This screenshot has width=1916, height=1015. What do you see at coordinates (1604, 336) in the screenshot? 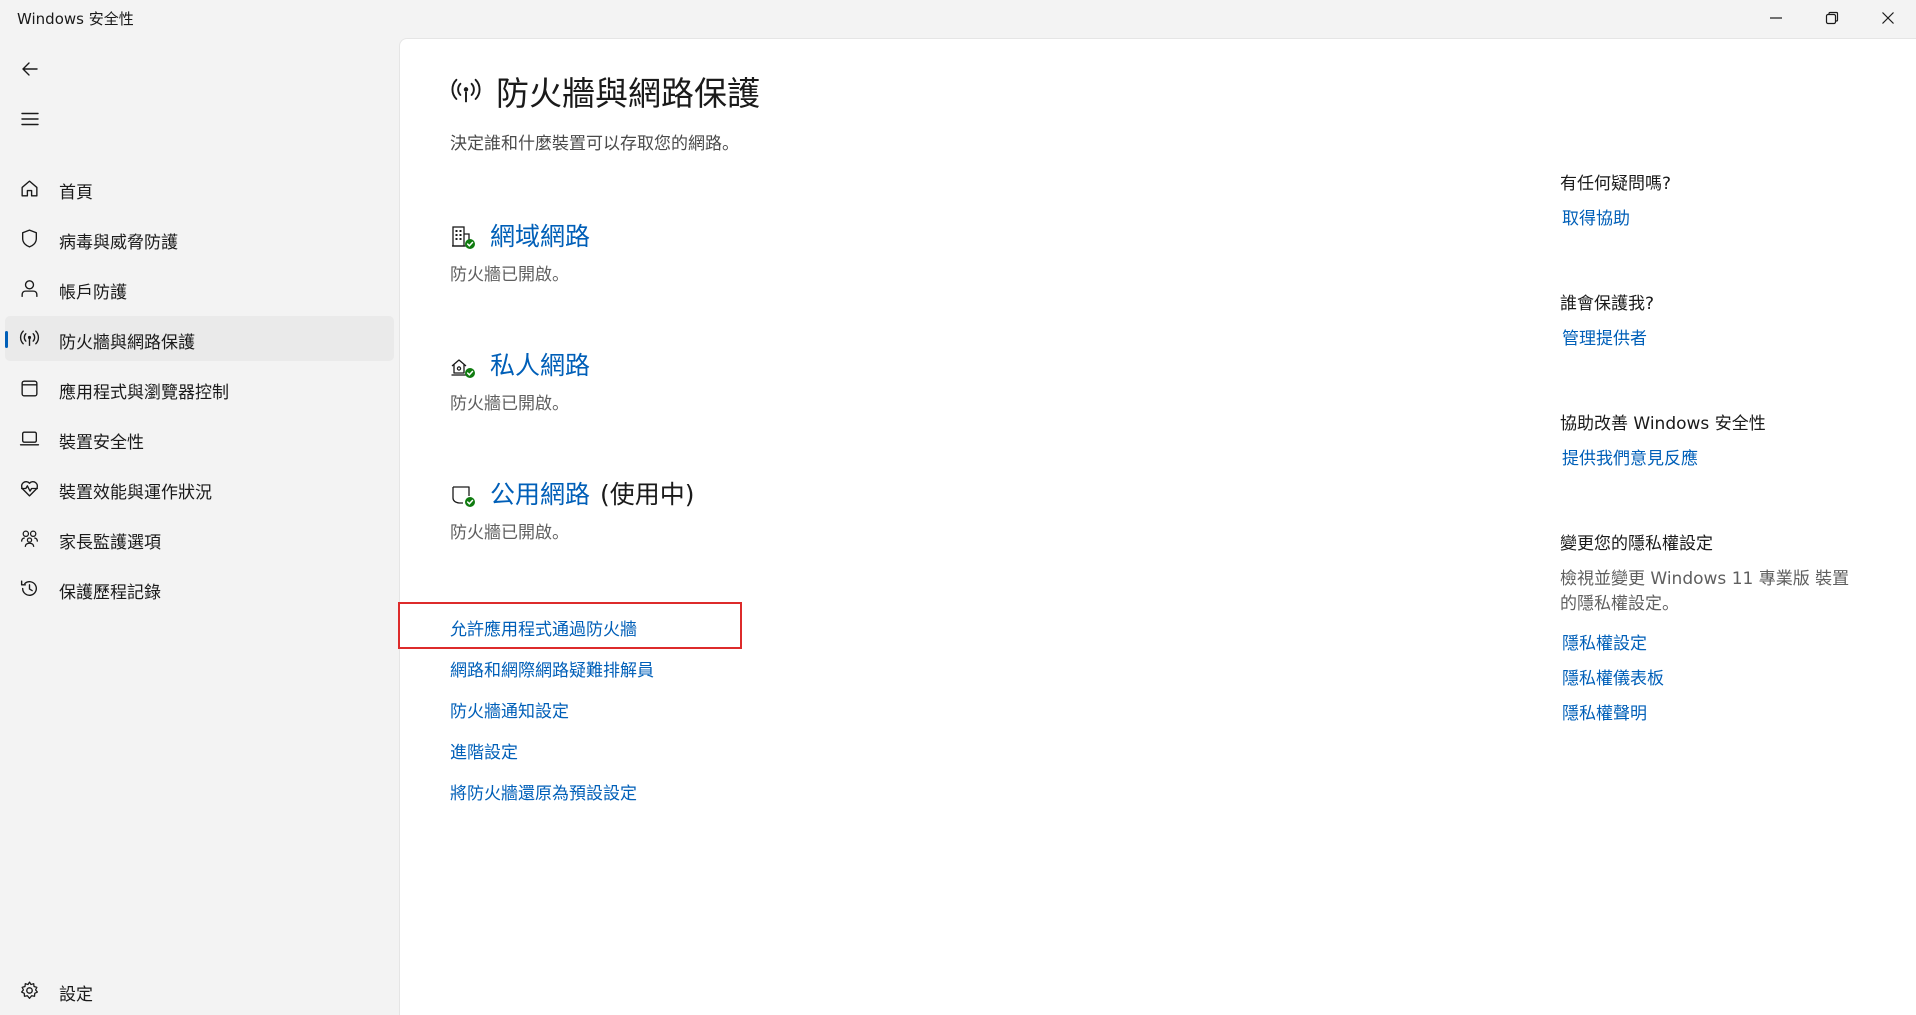
I see `manage-providers-link: 管理提供者` at bounding box center [1604, 336].